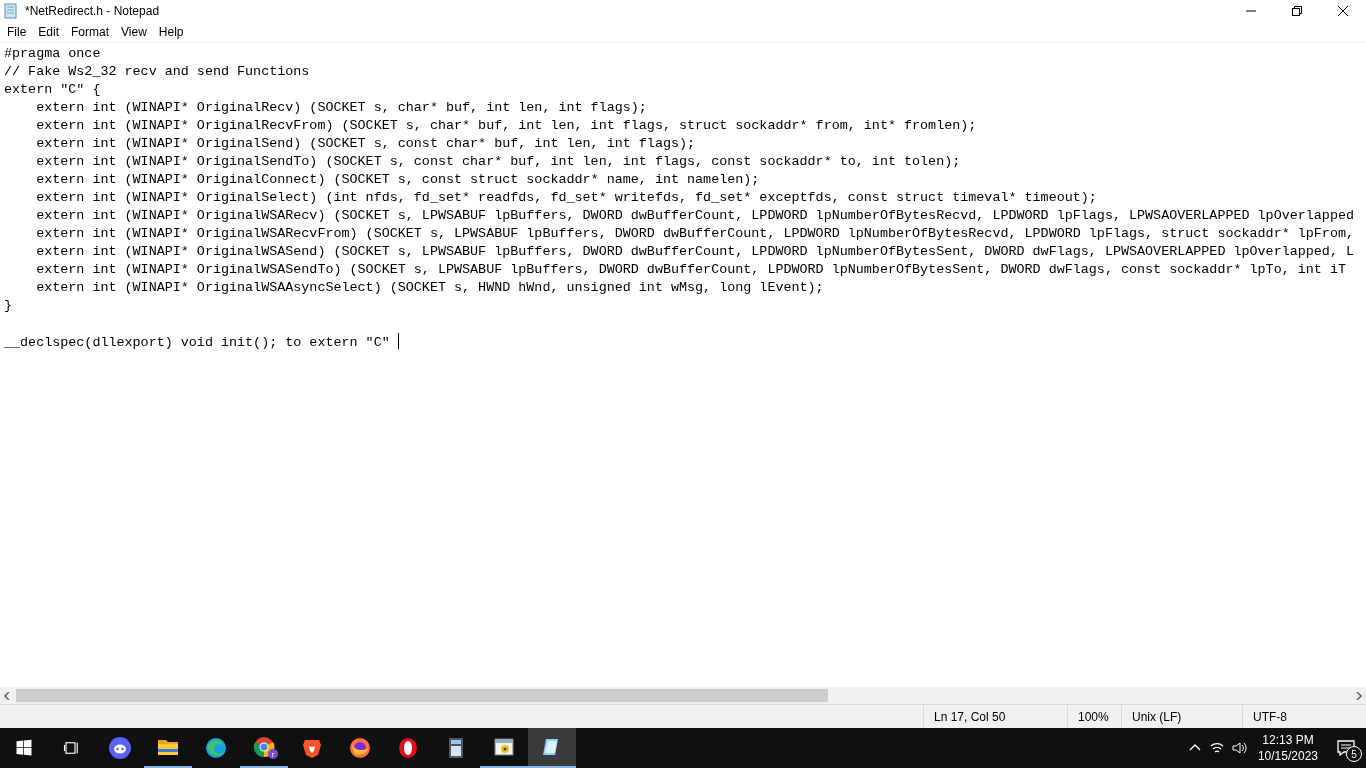 Image resolution: width=1366 pixels, height=768 pixels. Describe the element at coordinates (366, 144) in the screenshot. I see `code-line: extern int (WINAPI* OriginalSend) (SOCKET s, const char* buf, int len, int flags);` at that location.